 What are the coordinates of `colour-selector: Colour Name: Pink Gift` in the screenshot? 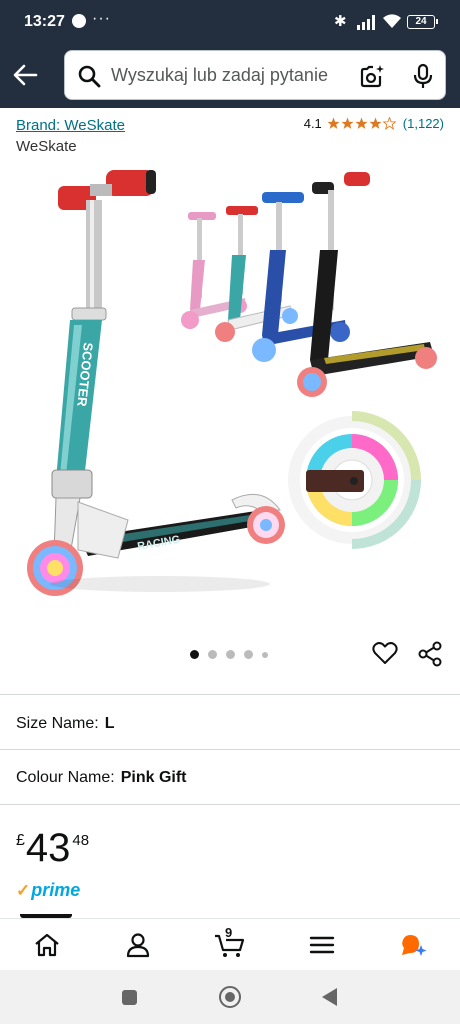 It's located at (101, 778).